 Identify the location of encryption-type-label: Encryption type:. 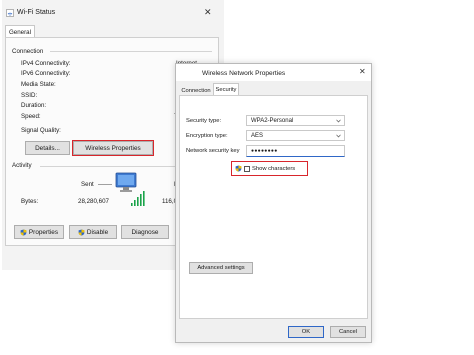
(207, 136).